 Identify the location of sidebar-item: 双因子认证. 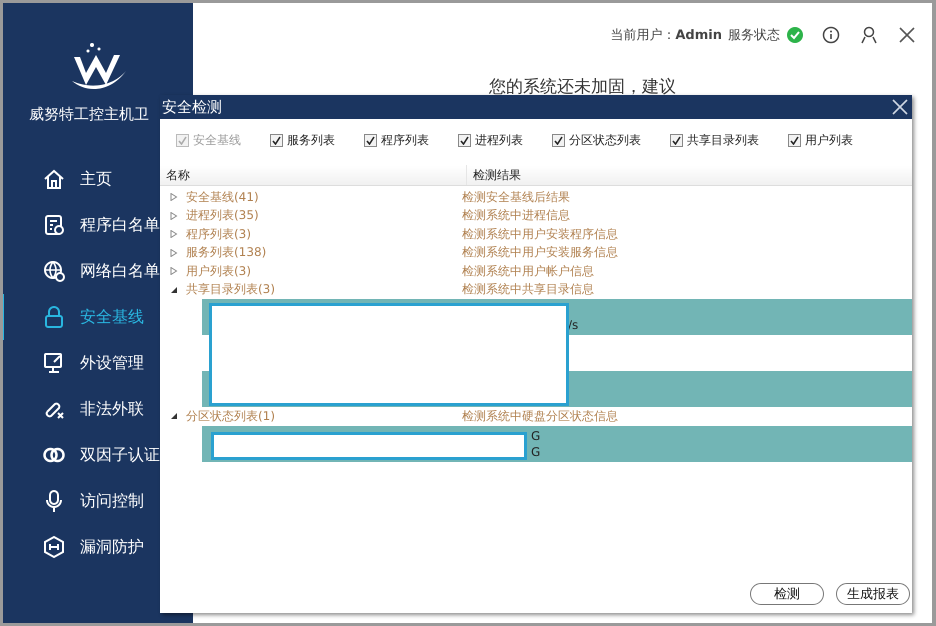
(98, 455).